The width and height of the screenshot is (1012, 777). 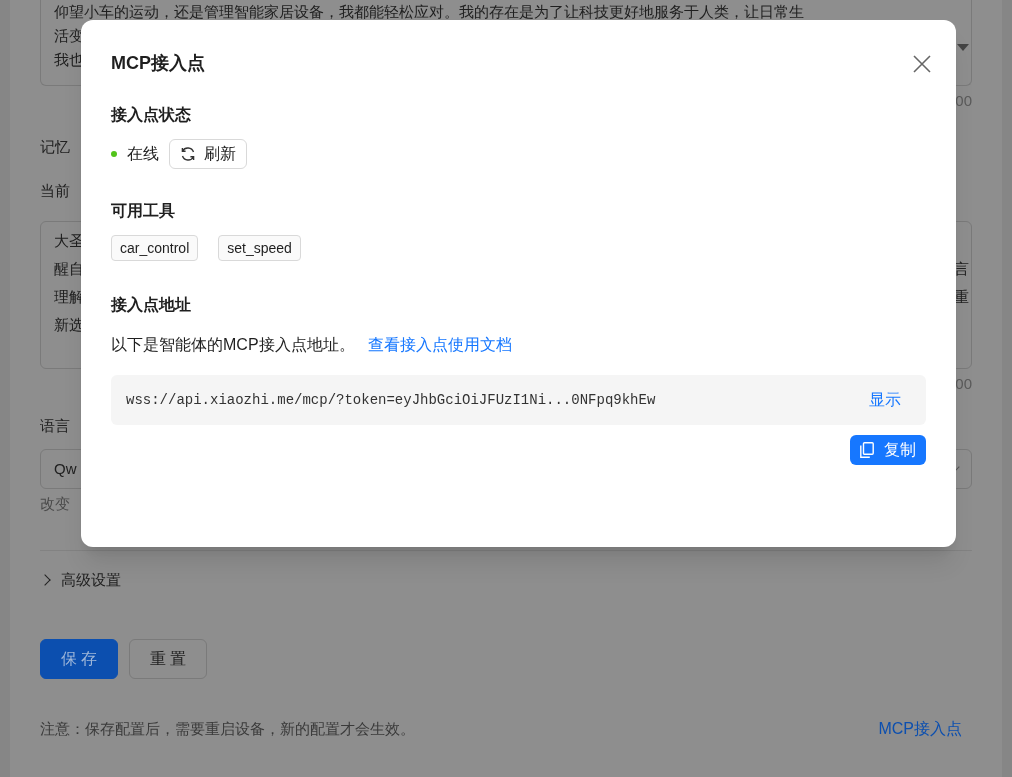 I want to click on address-text: wss://api.xiaozhi.me/mcp/?token=eyJhbGciOiJFUzI1Ni...0NFpq9khEw, so click(x=391, y=400).